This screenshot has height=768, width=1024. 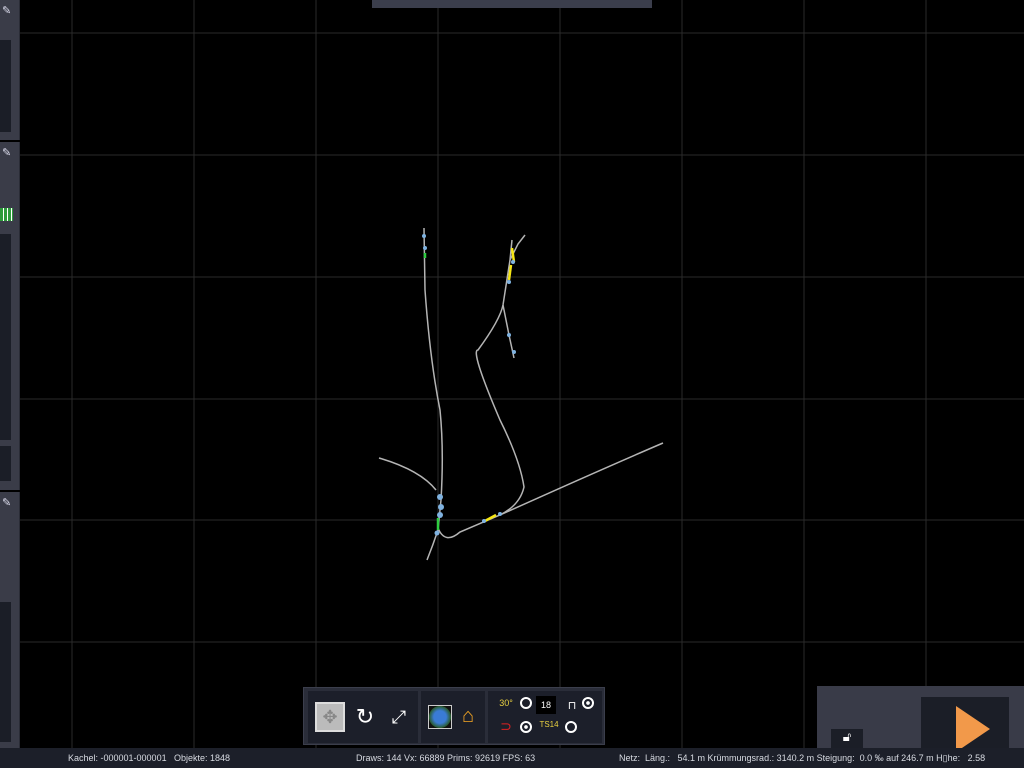 What do you see at coordinates (526, 727) in the screenshot?
I see `magnet-radio` at bounding box center [526, 727].